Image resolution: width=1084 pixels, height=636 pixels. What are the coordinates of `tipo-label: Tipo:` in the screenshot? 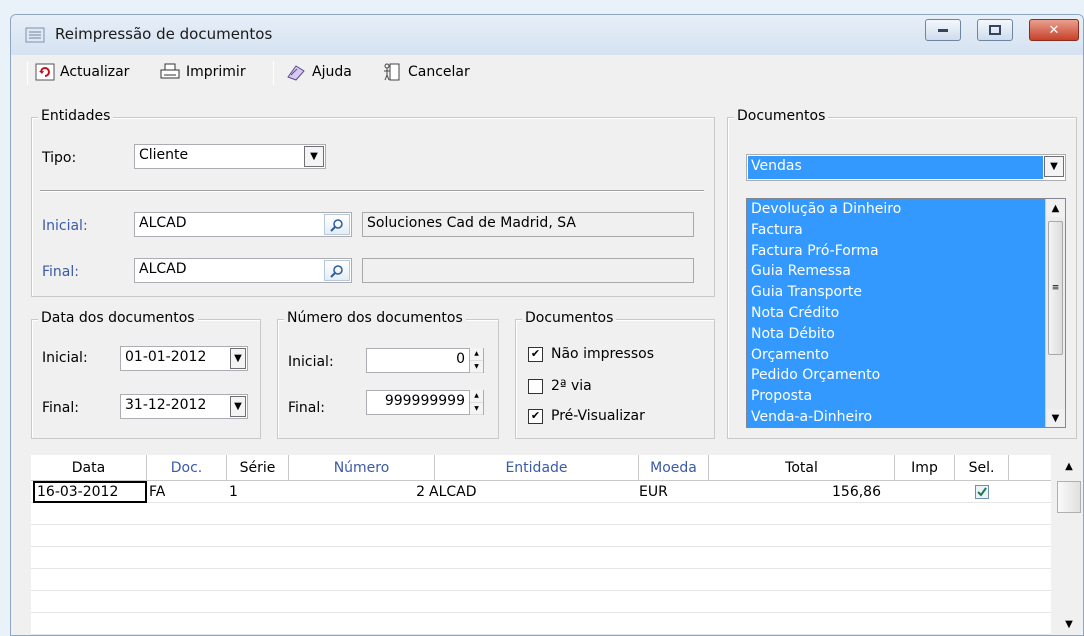 It's located at (59, 158).